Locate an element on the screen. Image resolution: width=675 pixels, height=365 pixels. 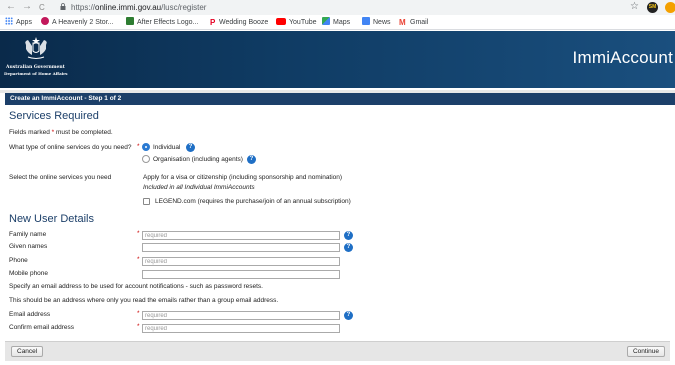
bookmark-news: News is located at coordinates (376, 22).